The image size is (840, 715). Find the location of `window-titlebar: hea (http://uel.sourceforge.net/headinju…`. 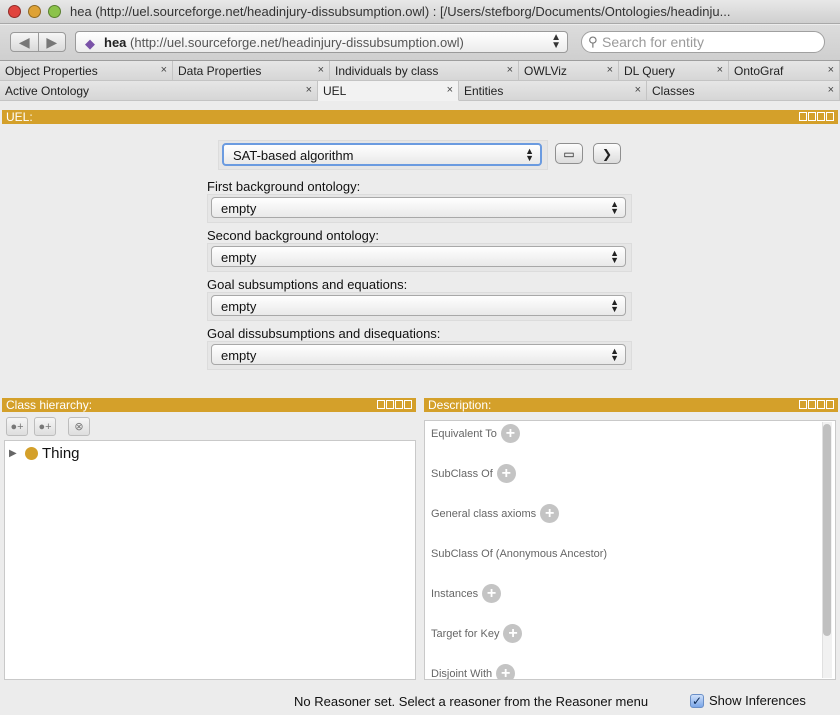

window-titlebar: hea (http://uel.sourceforge.net/headinju… is located at coordinates (420, 12).